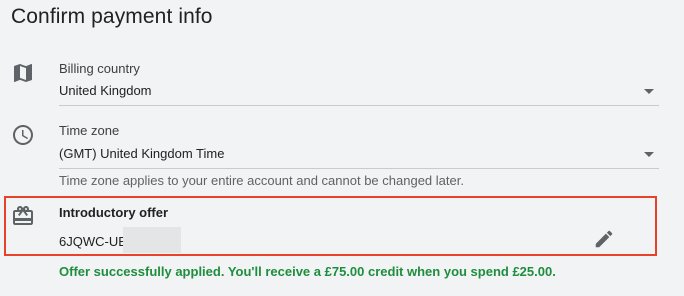  I want to click on time-zone-underline, so click(359, 168).